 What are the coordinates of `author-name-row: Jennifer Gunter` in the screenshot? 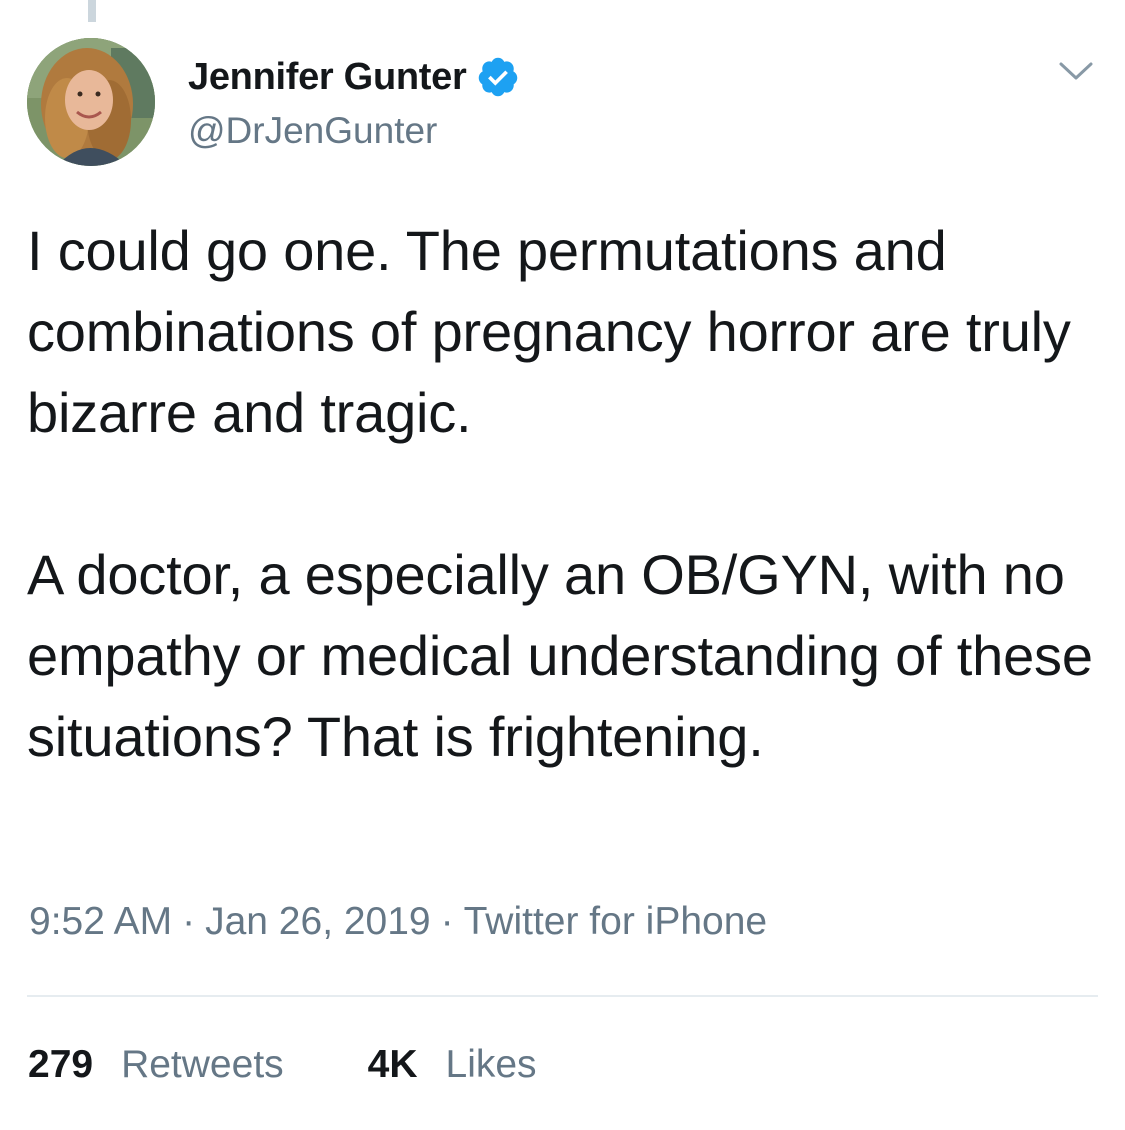 It's located at (354, 77).